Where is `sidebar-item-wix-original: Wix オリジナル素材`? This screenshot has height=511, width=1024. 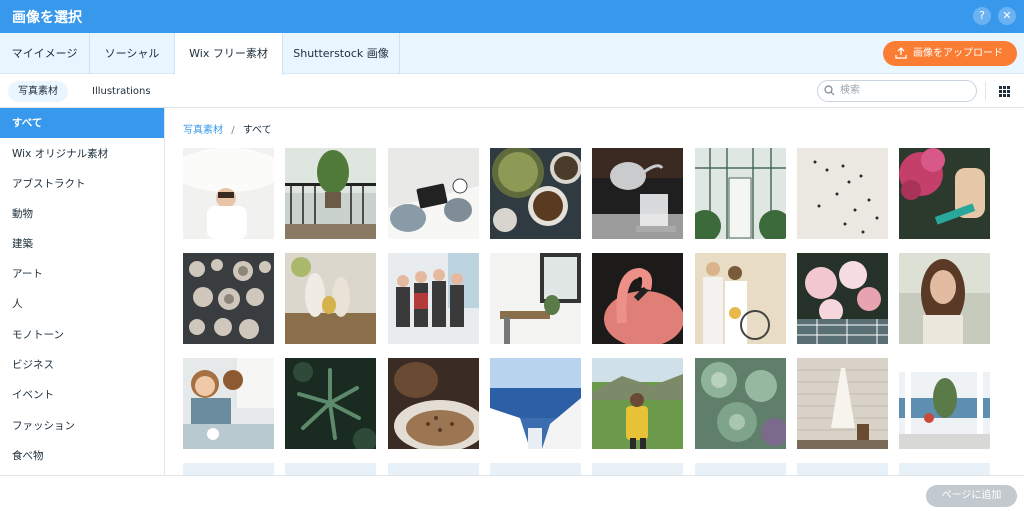
sidebar-item-wix-original: Wix オリジナル素材 is located at coordinates (82, 154).